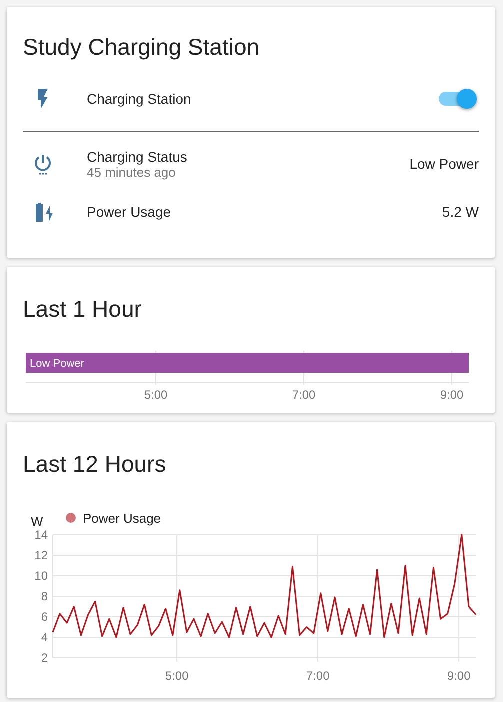 This screenshot has width=503, height=702. I want to click on axis-tick-label: 4, so click(44, 637).